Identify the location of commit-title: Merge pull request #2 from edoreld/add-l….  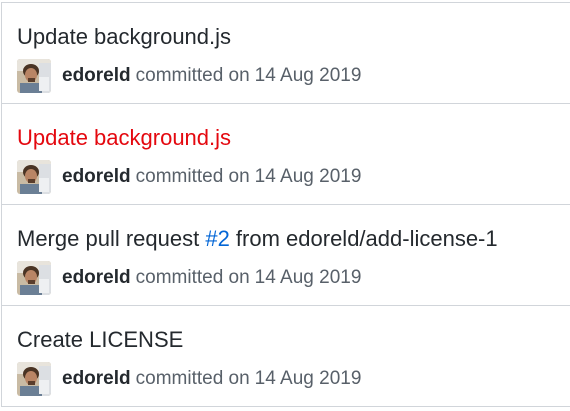
(257, 239).